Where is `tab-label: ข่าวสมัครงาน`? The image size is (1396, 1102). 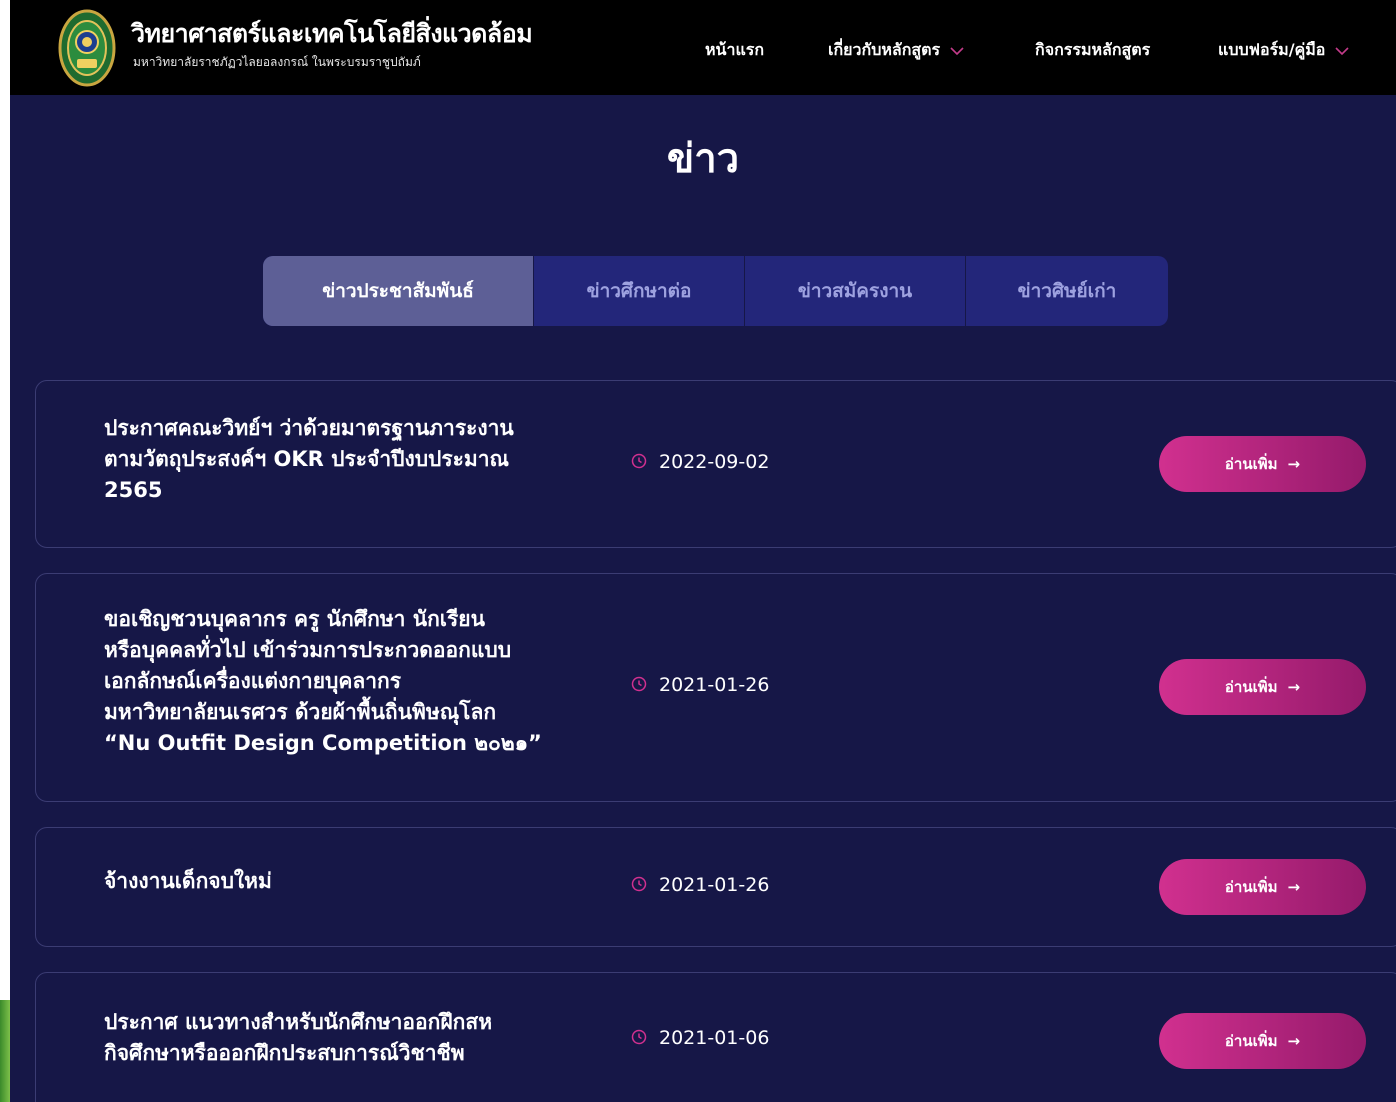 tab-label: ข่าวสมัครงาน is located at coordinates (855, 291).